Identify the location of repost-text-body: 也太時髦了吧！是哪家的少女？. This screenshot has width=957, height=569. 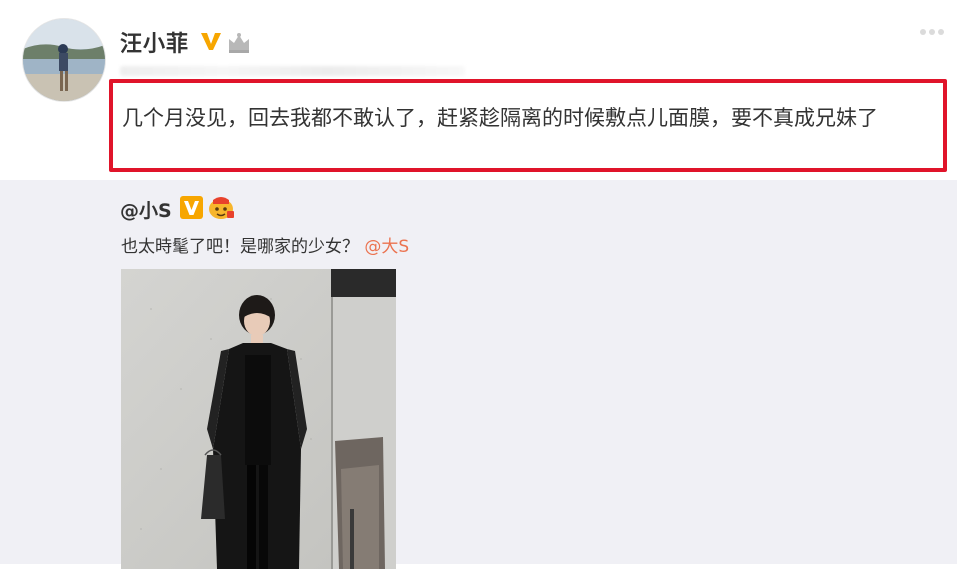
(240, 247).